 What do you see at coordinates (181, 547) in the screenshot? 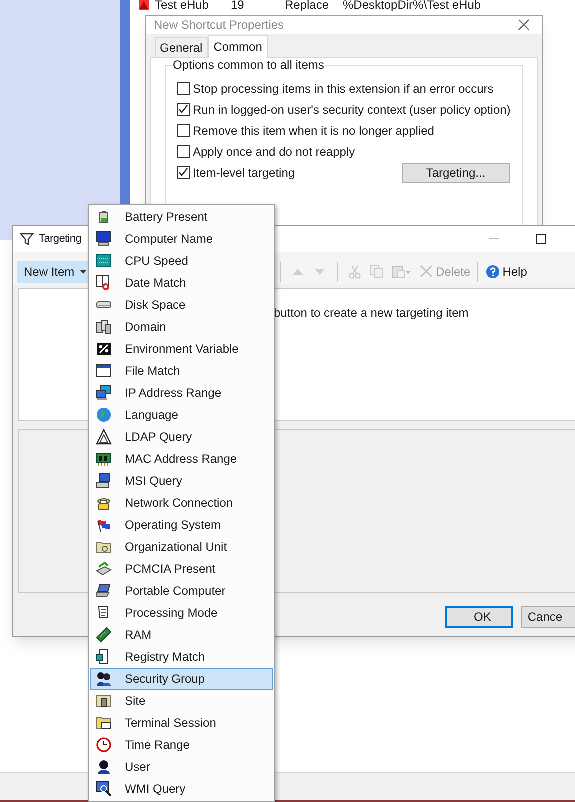
I see `menu-item: Organizational Unit` at bounding box center [181, 547].